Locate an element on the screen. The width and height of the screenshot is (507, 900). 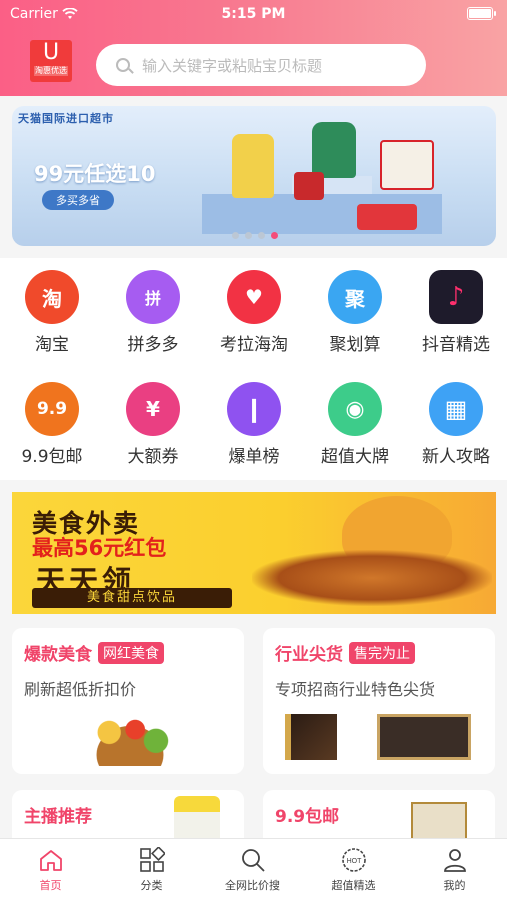
promo-banner: 天猫国际进口超市 99元任选10 多买多省 is located at coordinates (254, 176).